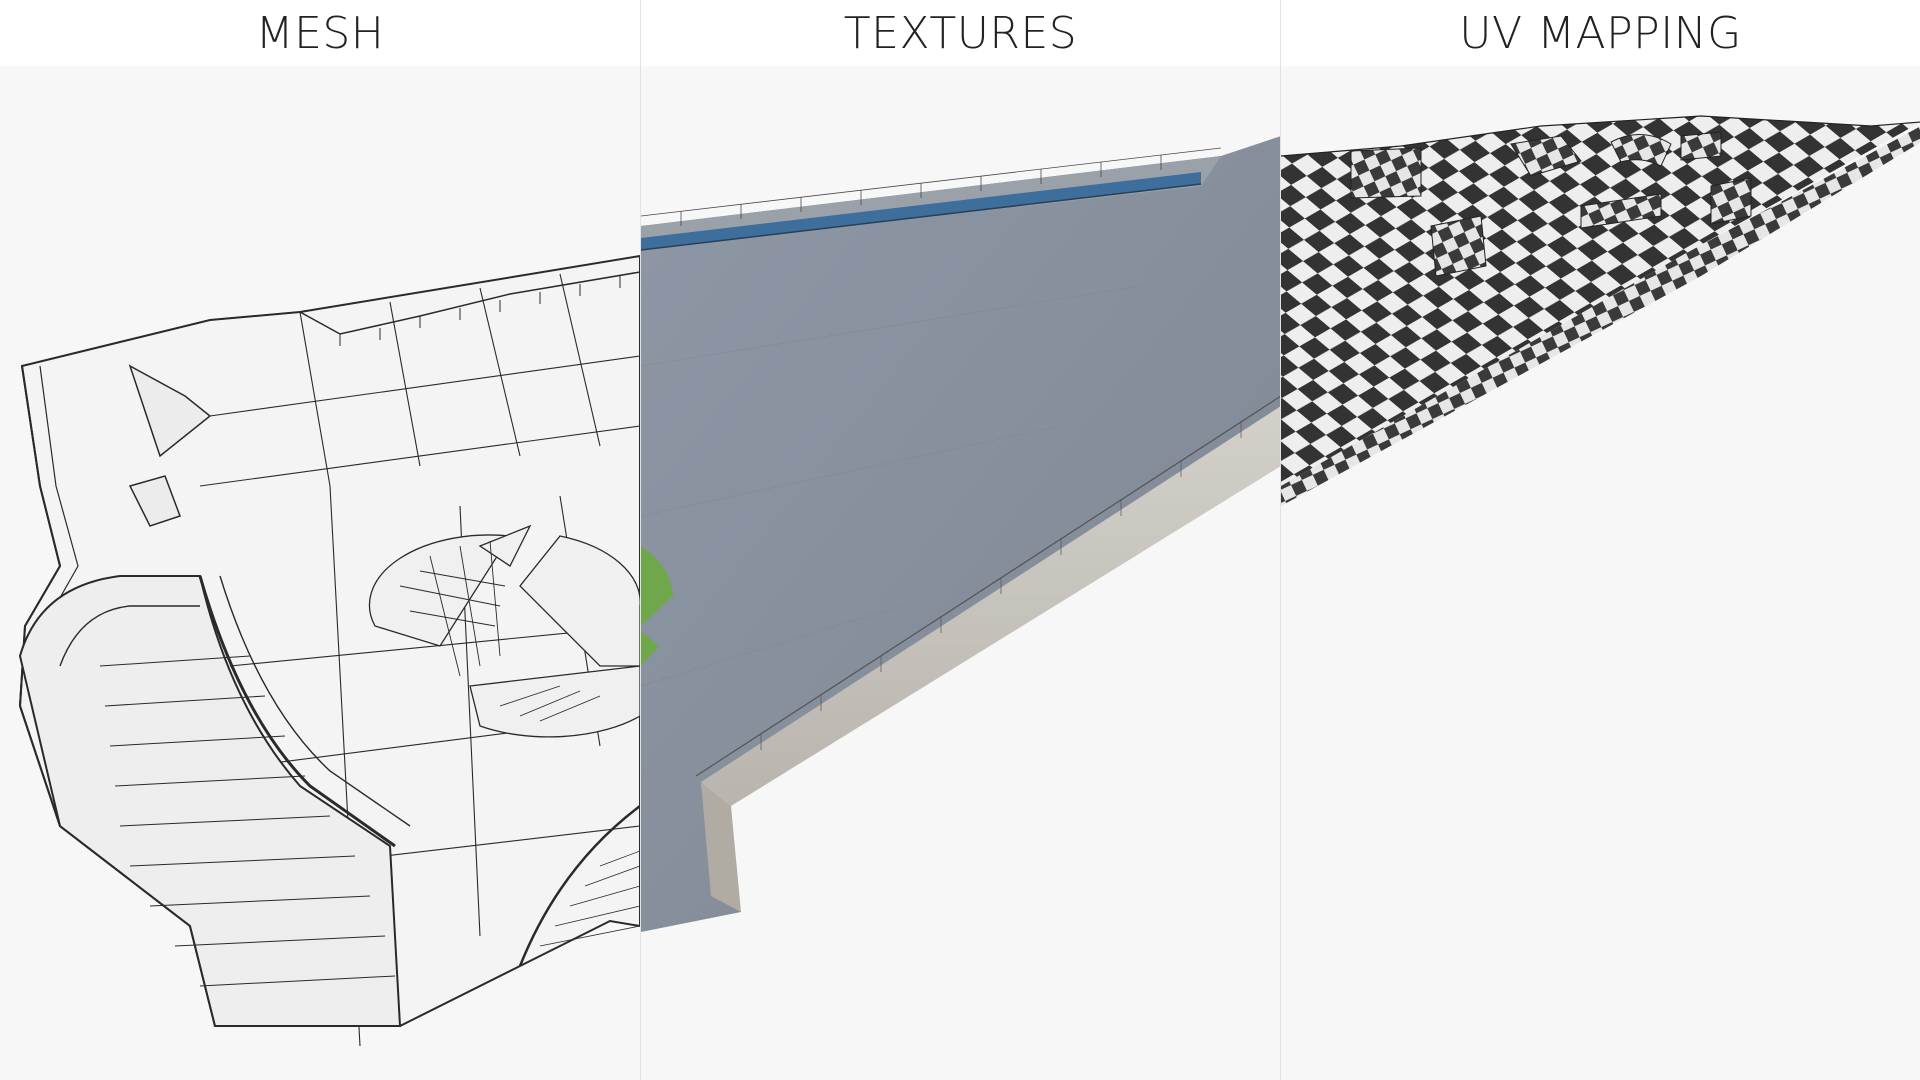  What do you see at coordinates (1600, 310) in the screenshot?
I see `uv-render` at bounding box center [1600, 310].